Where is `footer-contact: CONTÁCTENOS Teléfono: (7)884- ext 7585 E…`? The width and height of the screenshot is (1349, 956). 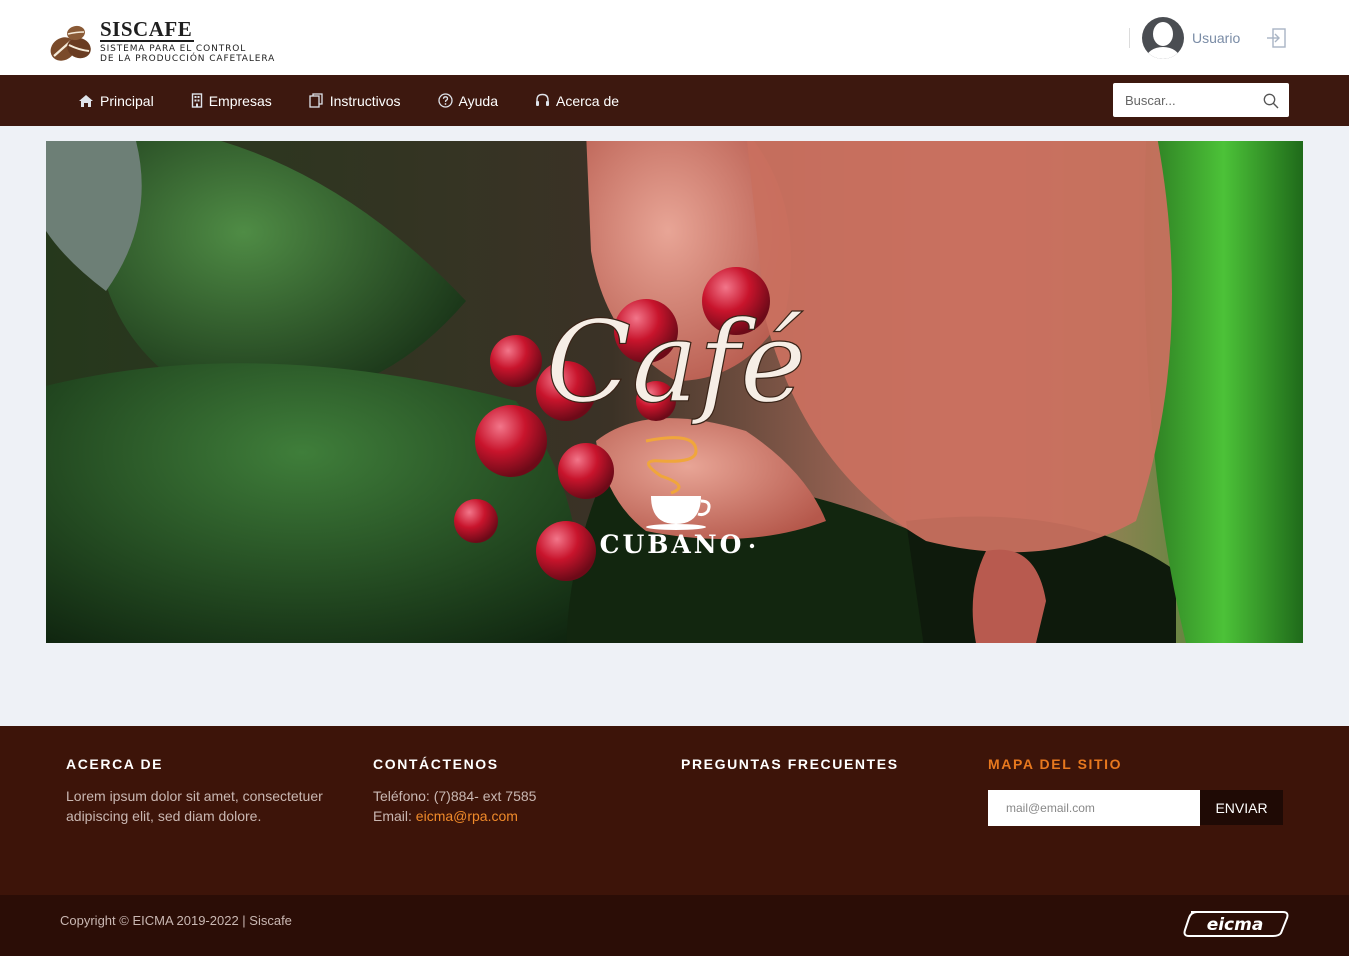
footer-contact: CONTÁCTENOS Teléfono: (7)884- ext 7585 E… is located at coordinates (513, 791).